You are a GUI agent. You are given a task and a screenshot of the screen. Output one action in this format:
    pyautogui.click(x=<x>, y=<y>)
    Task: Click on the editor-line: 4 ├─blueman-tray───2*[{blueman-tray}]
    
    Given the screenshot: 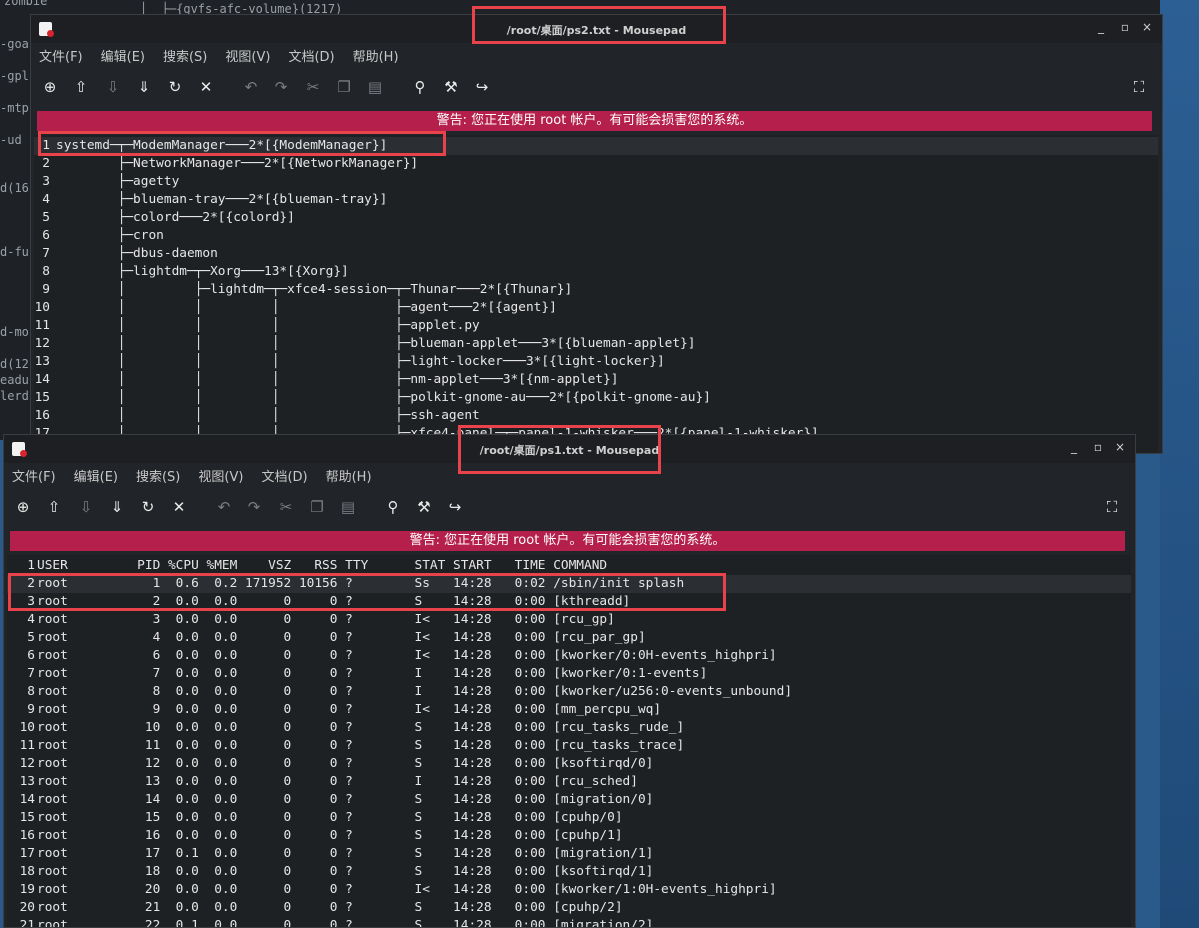 What is the action you would take?
    pyautogui.click(x=596, y=200)
    